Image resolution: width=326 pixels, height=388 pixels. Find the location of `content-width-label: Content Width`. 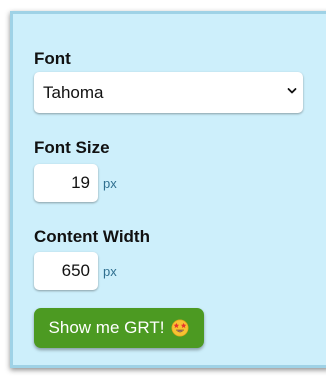

content-width-label: Content Width is located at coordinates (92, 236).